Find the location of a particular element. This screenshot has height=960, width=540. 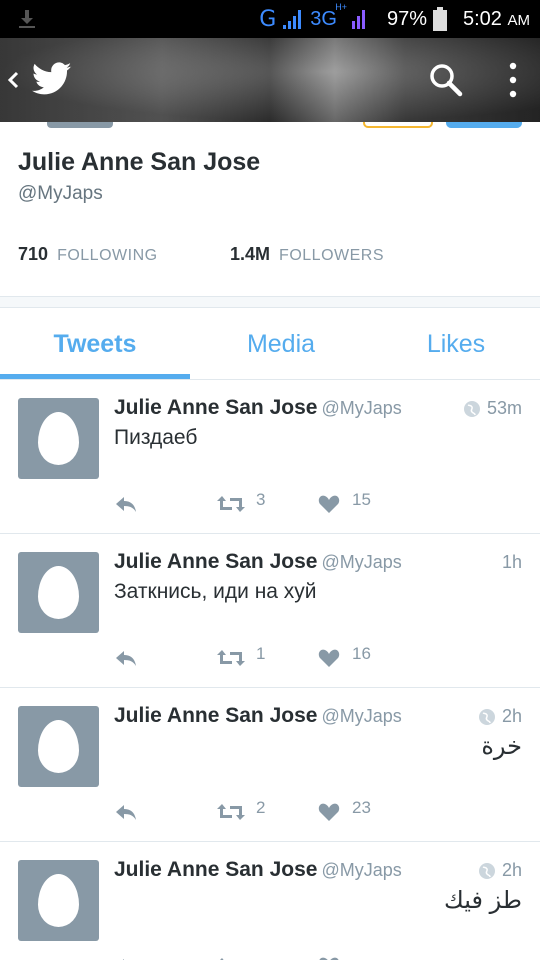

tweet-actions: 3 15 is located at coordinates (264, 504).